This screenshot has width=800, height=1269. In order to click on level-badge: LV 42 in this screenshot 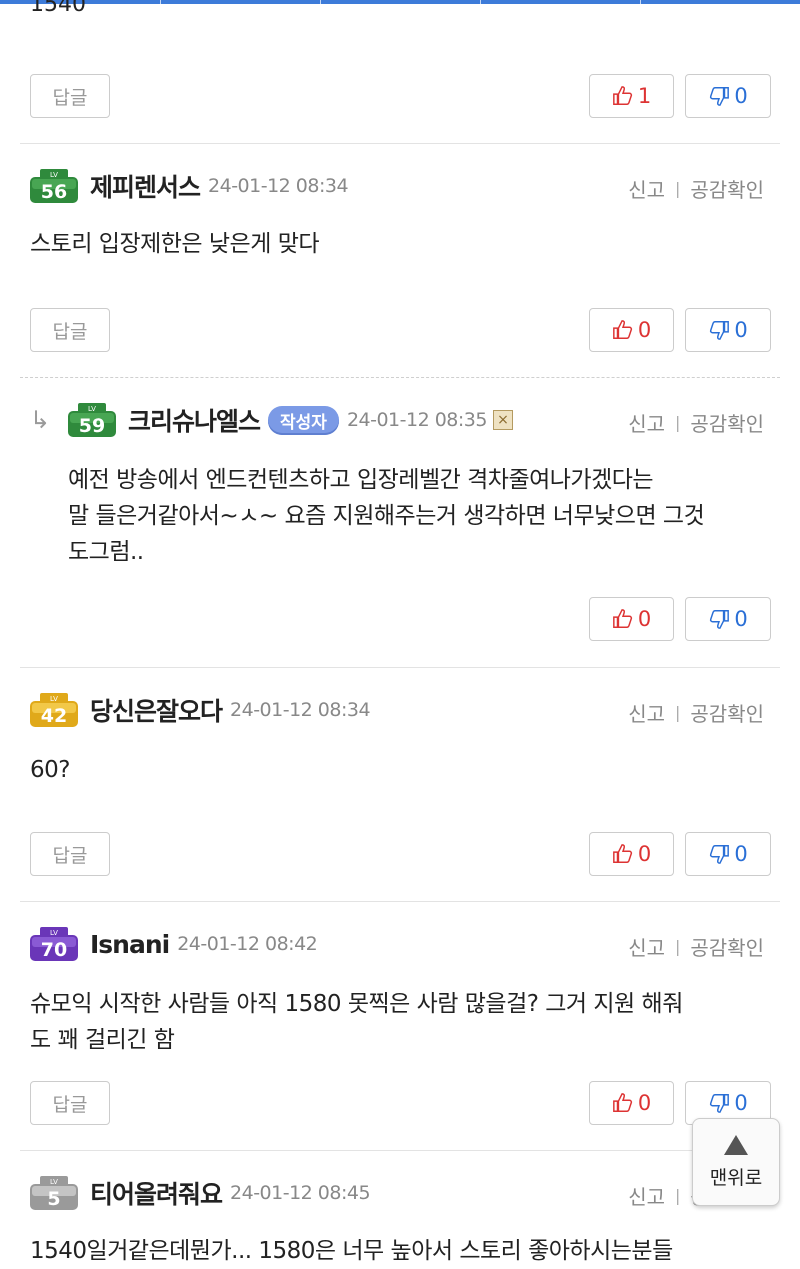, I will do `click(54, 710)`.